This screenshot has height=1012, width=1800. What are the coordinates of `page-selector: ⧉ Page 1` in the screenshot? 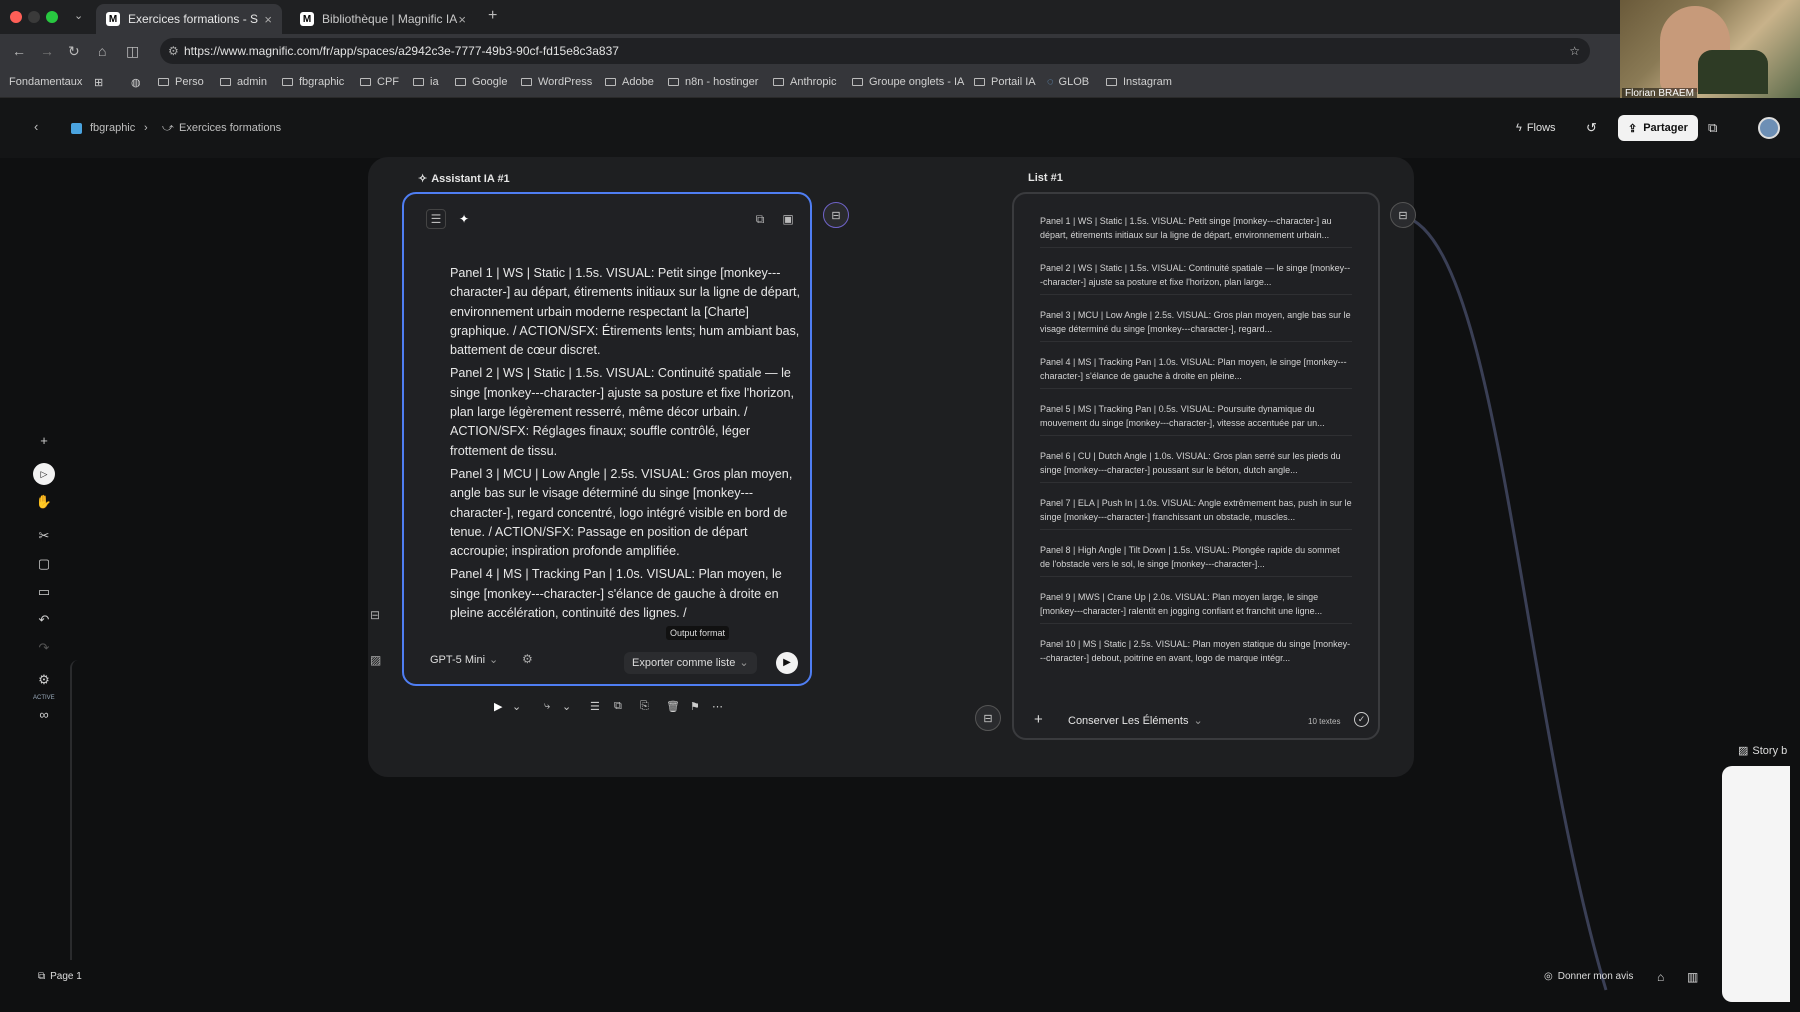 It's located at (60, 976).